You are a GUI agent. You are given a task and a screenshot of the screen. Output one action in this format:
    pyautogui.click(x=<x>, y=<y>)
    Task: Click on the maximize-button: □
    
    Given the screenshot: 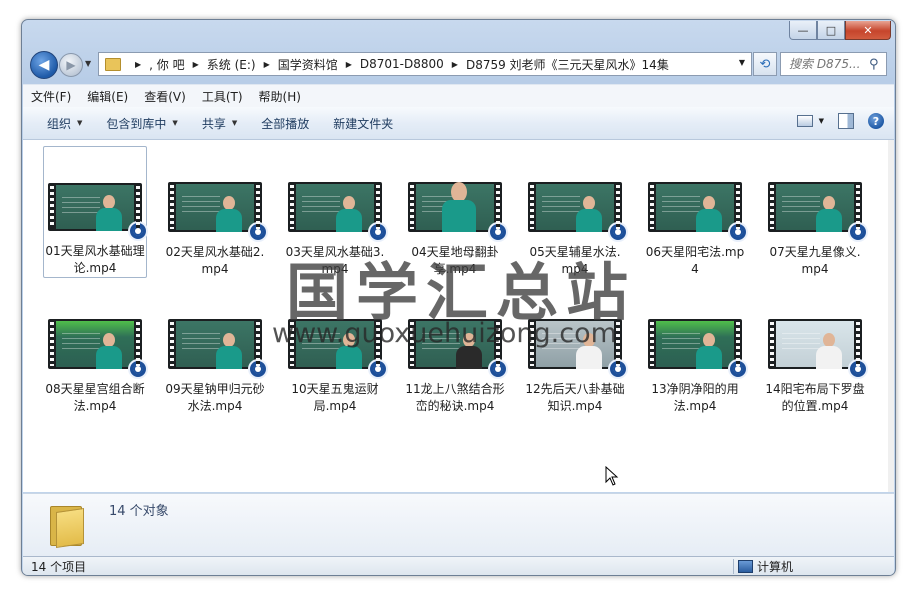 What is the action you would take?
    pyautogui.click(x=831, y=30)
    